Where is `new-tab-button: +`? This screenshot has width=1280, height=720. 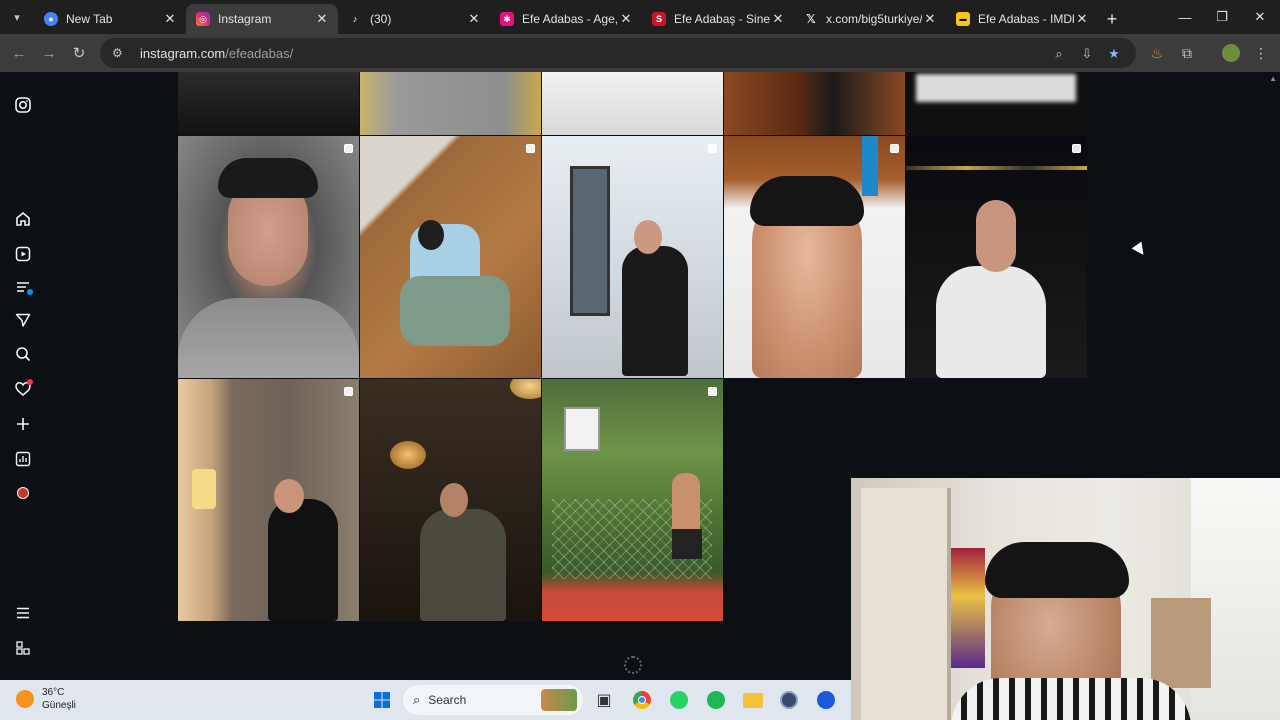
new-tab-button: + is located at coordinates (1112, 19).